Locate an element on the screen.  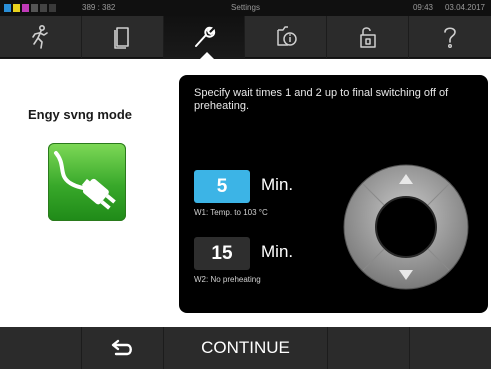
bottom-bar: CONTINUE is located at coordinates (245, 348).